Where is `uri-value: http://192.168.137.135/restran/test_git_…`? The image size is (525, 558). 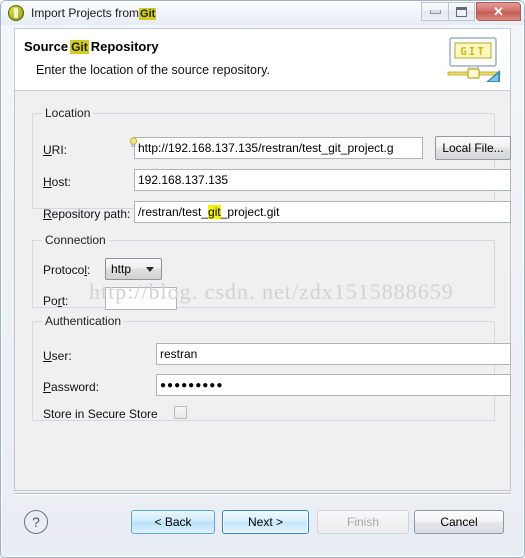 uri-value: http://192.168.137.135/restran/test_git_… is located at coordinates (266, 148).